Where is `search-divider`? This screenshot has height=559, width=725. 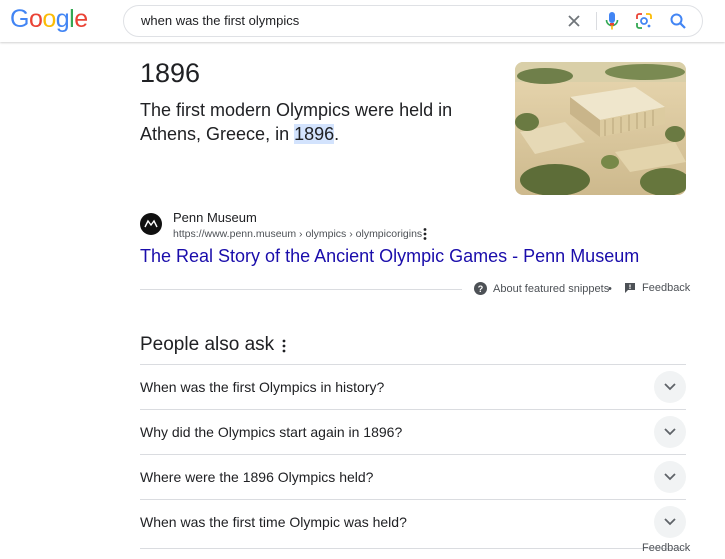 search-divider is located at coordinates (596, 21).